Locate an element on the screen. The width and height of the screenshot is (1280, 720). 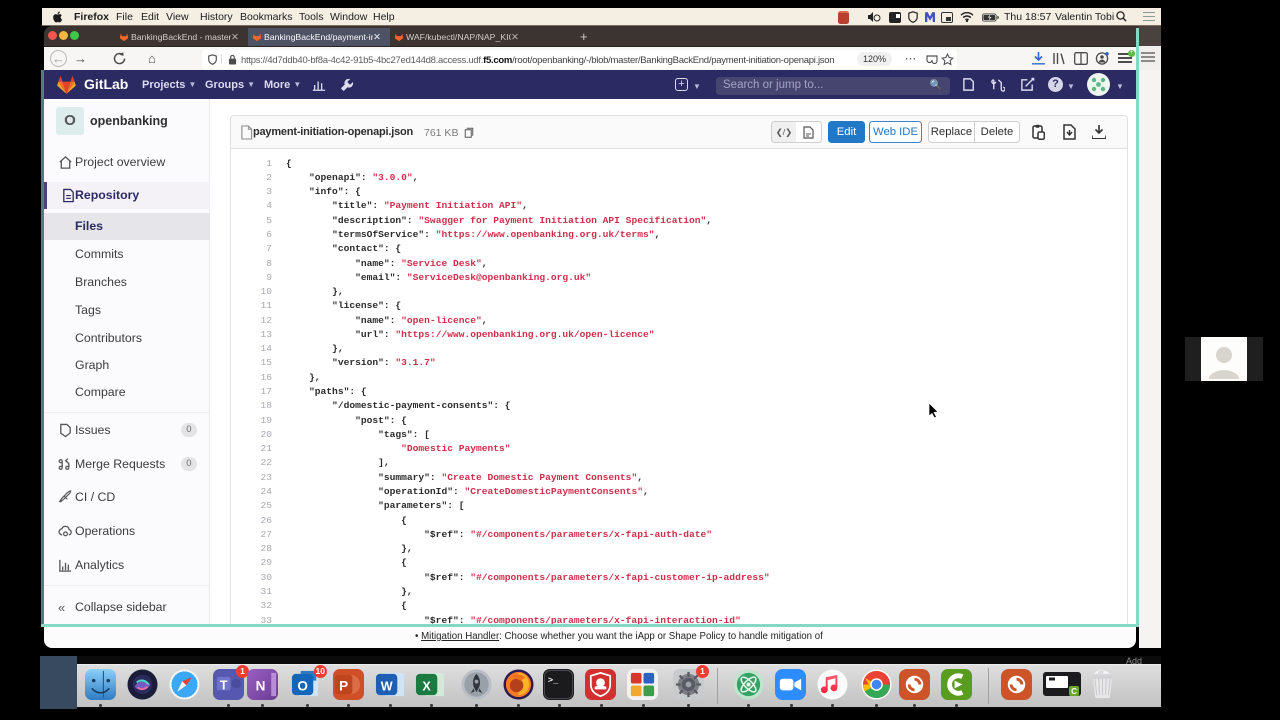
svg-text: P is located at coordinates (343, 685).